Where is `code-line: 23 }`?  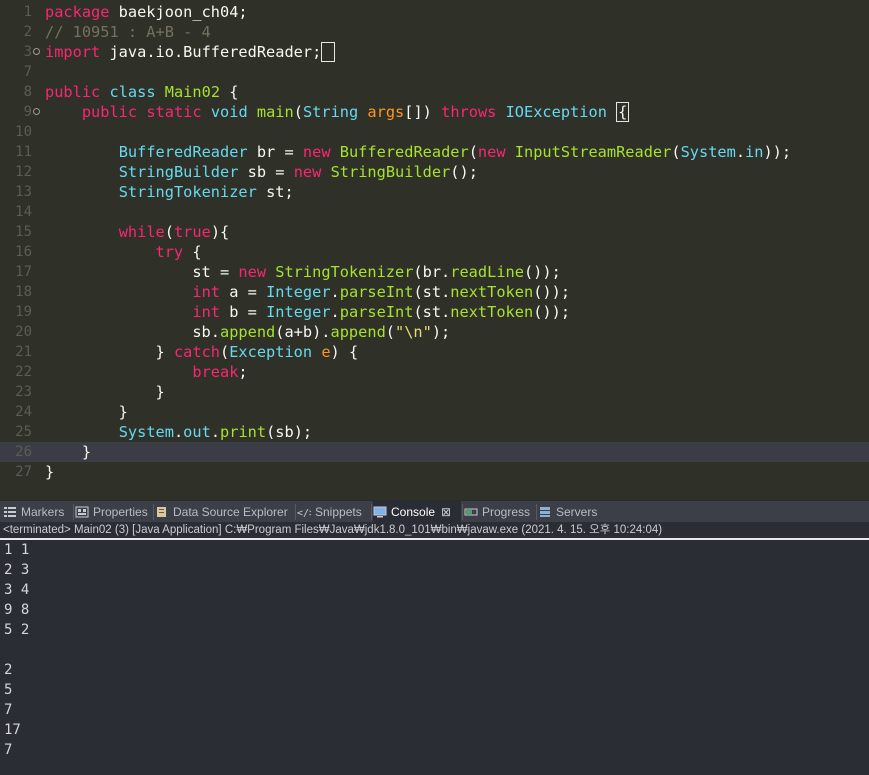
code-line: 23 } is located at coordinates (434, 392).